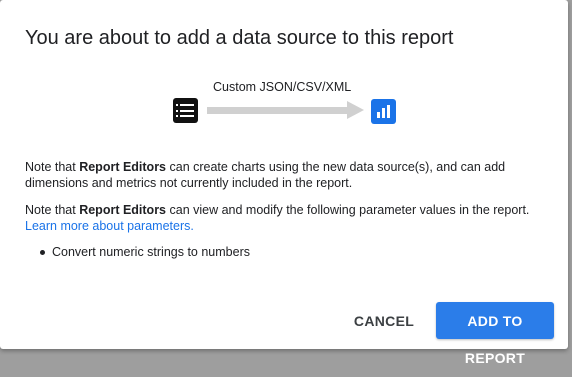  I want to click on data-source-list-icon, so click(185, 110).